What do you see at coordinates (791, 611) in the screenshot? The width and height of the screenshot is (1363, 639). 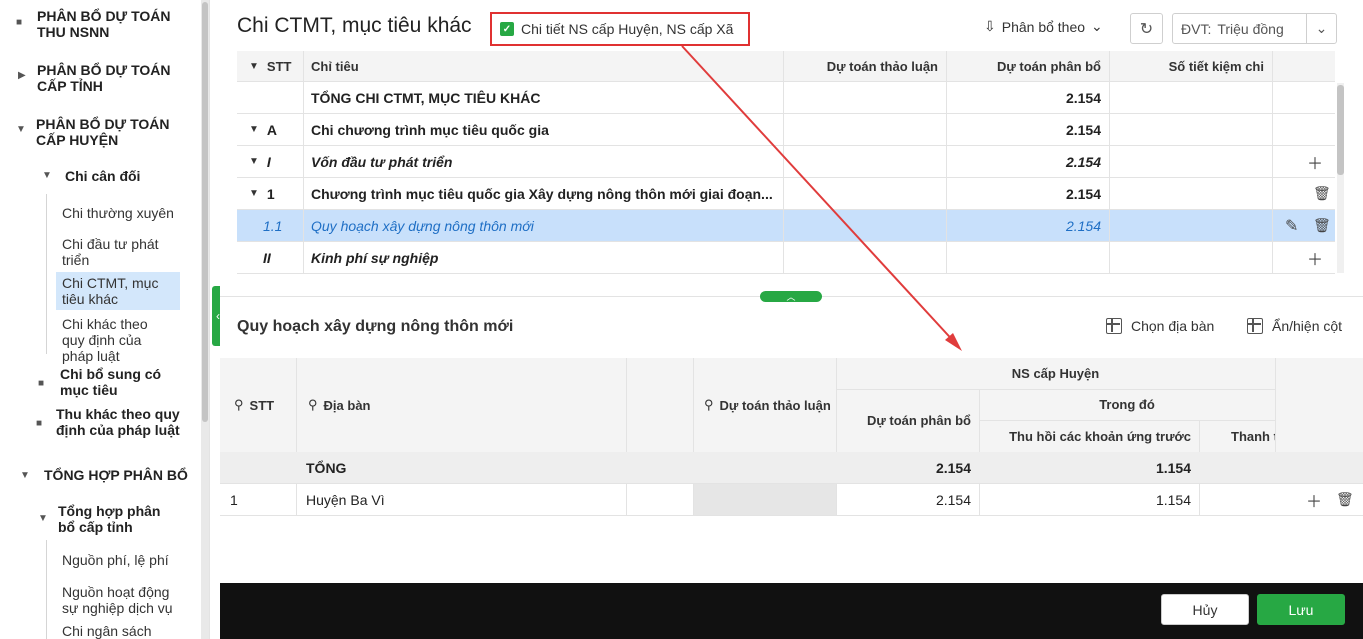 I see `footer-bar: Hủy Lưu` at bounding box center [791, 611].